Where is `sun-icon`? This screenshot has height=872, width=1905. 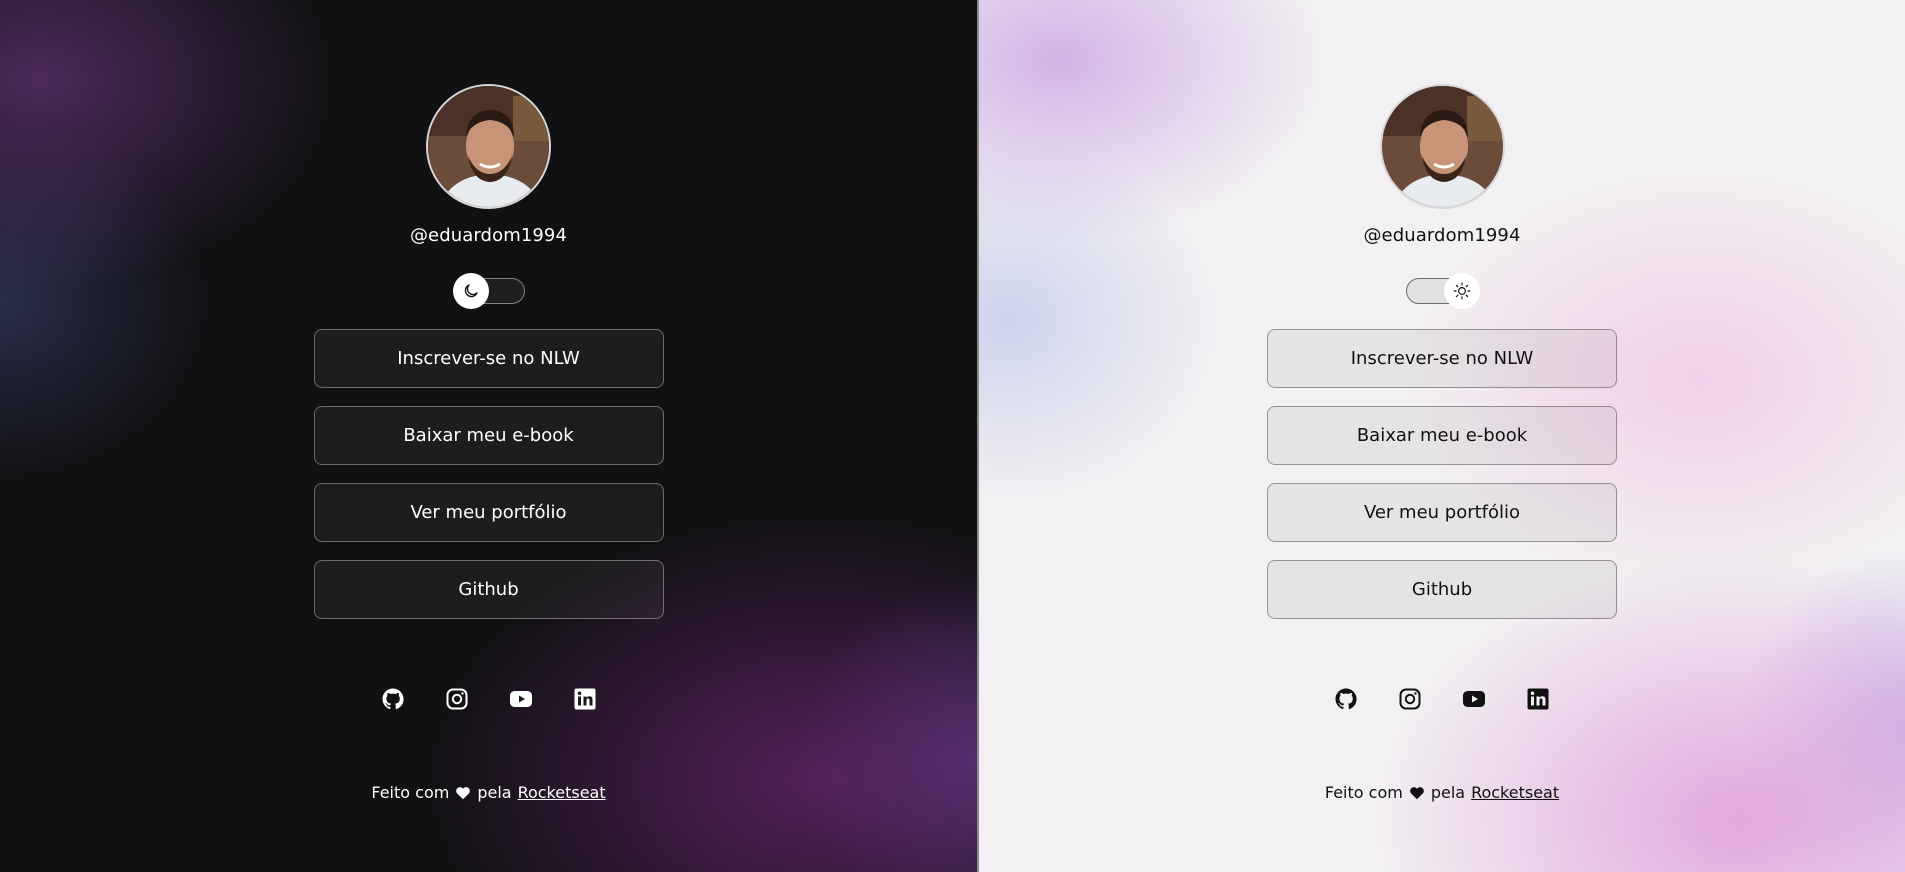
sun-icon is located at coordinates (1462, 291).